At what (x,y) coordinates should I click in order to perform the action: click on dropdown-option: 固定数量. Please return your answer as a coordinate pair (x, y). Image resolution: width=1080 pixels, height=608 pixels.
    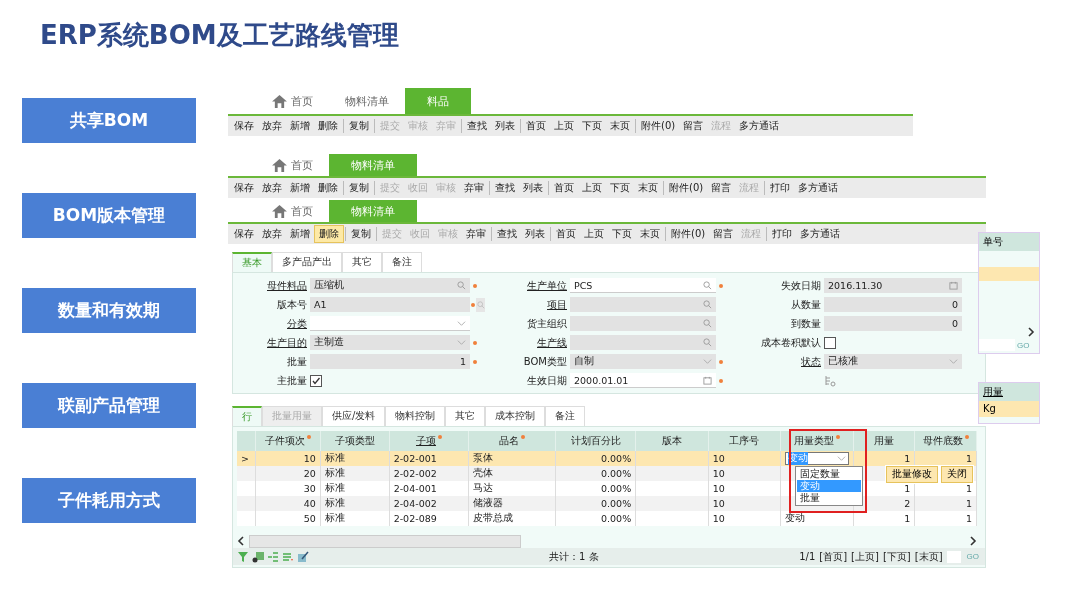
    Looking at the image, I should click on (829, 474).